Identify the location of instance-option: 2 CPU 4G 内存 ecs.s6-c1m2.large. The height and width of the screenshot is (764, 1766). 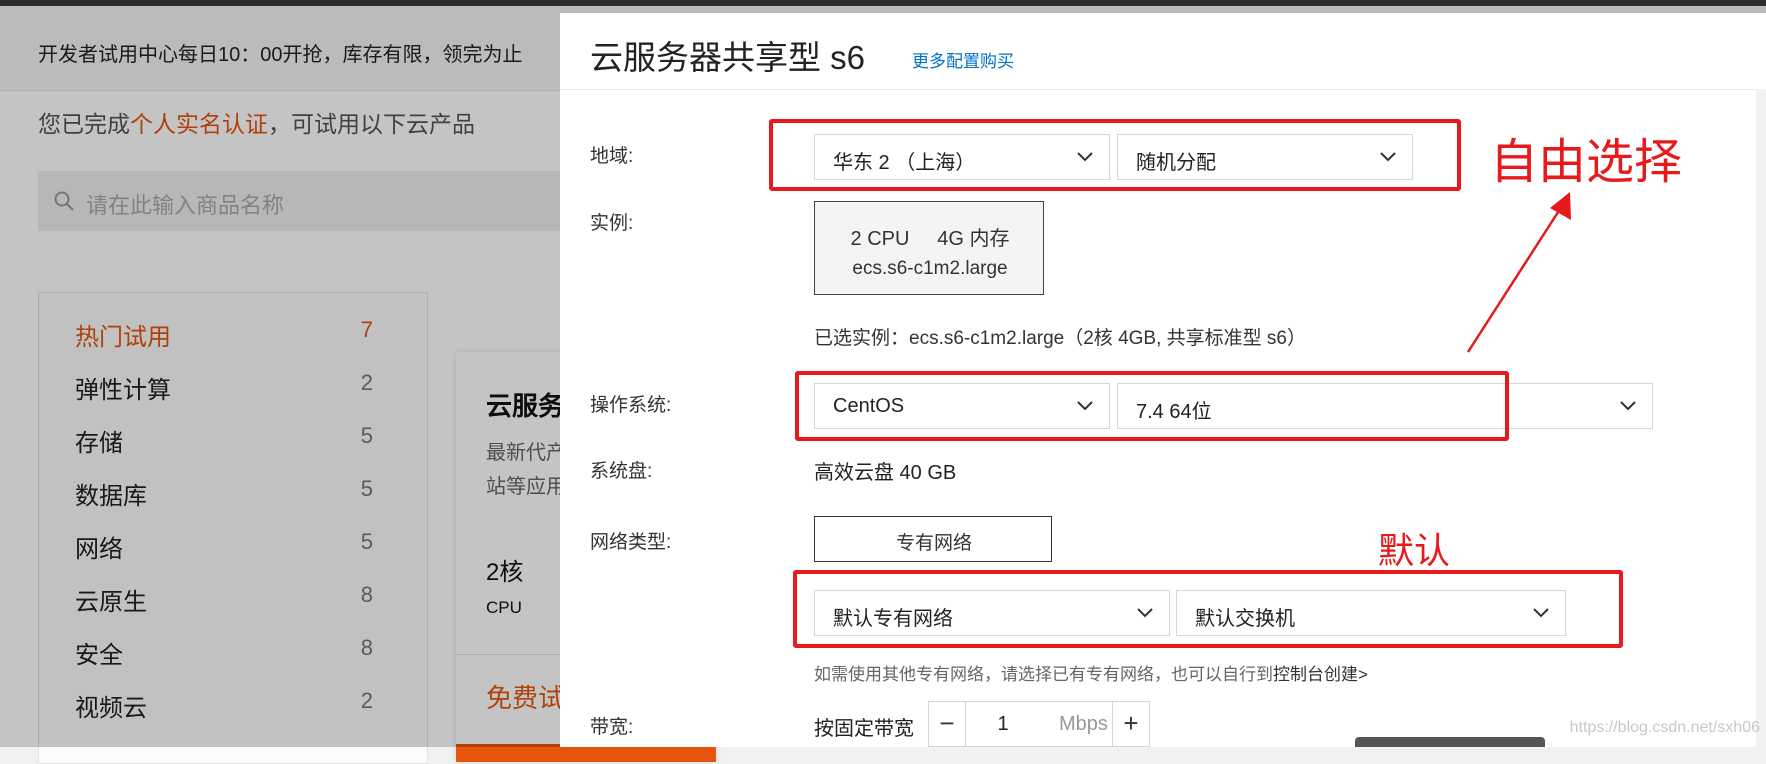
(929, 248).